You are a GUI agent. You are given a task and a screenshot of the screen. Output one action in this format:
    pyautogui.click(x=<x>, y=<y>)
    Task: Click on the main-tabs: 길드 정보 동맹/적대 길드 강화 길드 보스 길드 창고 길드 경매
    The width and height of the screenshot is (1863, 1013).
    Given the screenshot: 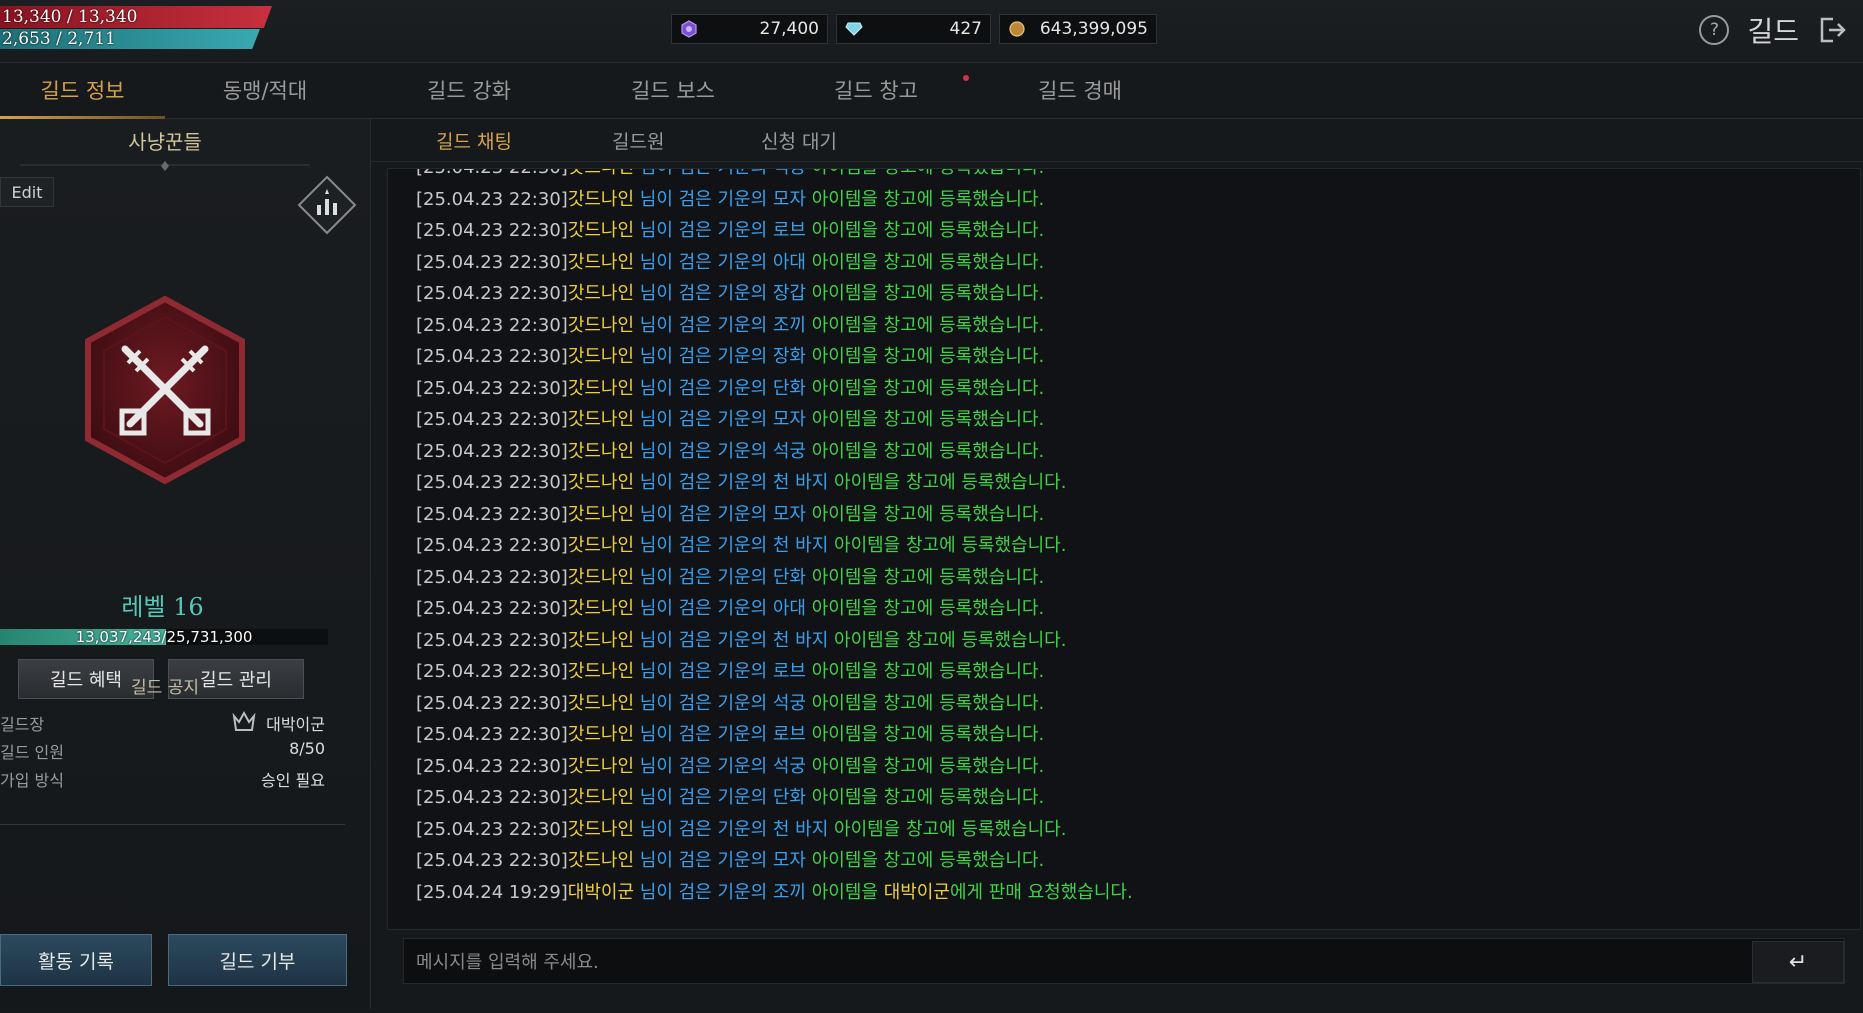 What is the action you would take?
    pyautogui.click(x=931, y=90)
    